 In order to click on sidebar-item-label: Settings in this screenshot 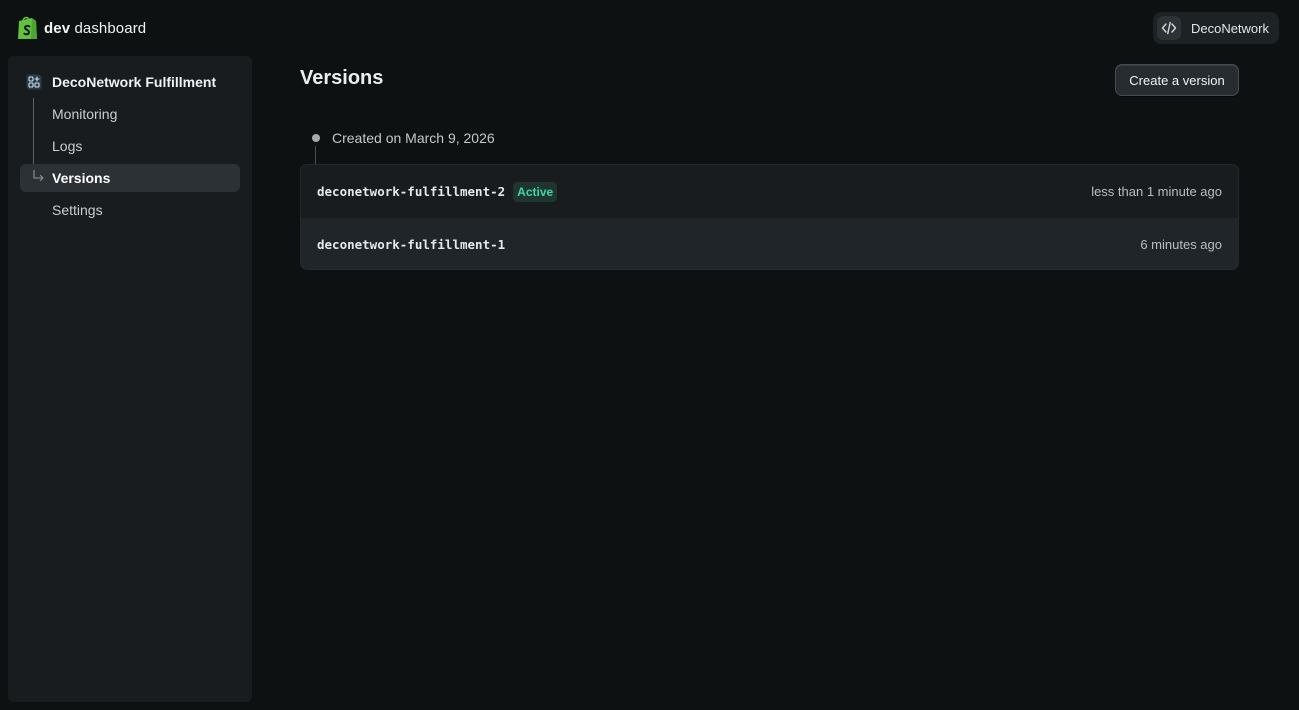, I will do `click(77, 210)`.